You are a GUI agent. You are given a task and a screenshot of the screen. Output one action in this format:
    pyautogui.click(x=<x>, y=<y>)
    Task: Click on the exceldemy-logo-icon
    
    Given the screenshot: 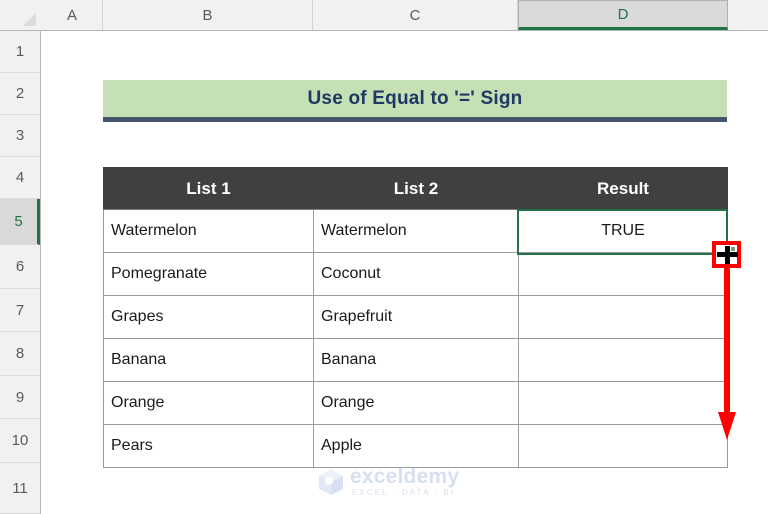 What is the action you would take?
    pyautogui.click(x=331, y=481)
    